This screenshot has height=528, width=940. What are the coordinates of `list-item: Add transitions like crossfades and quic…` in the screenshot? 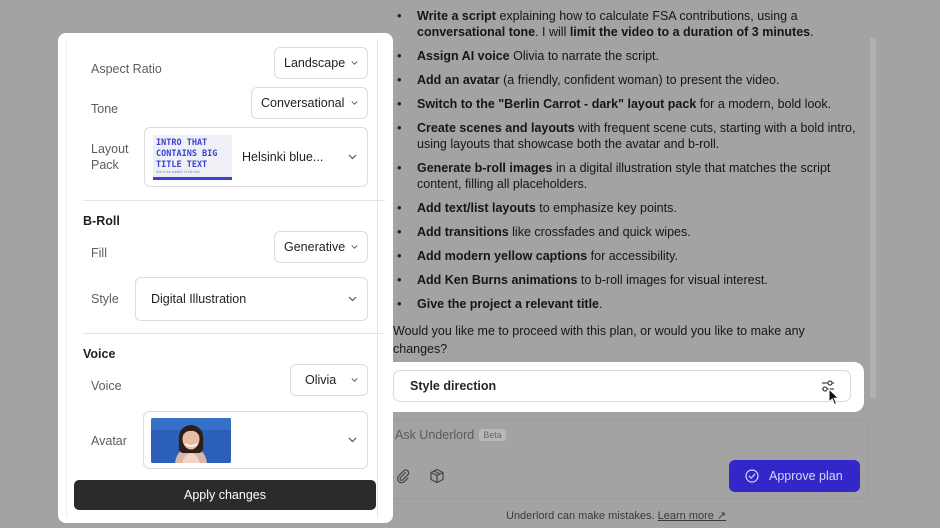 It's located at (632, 232).